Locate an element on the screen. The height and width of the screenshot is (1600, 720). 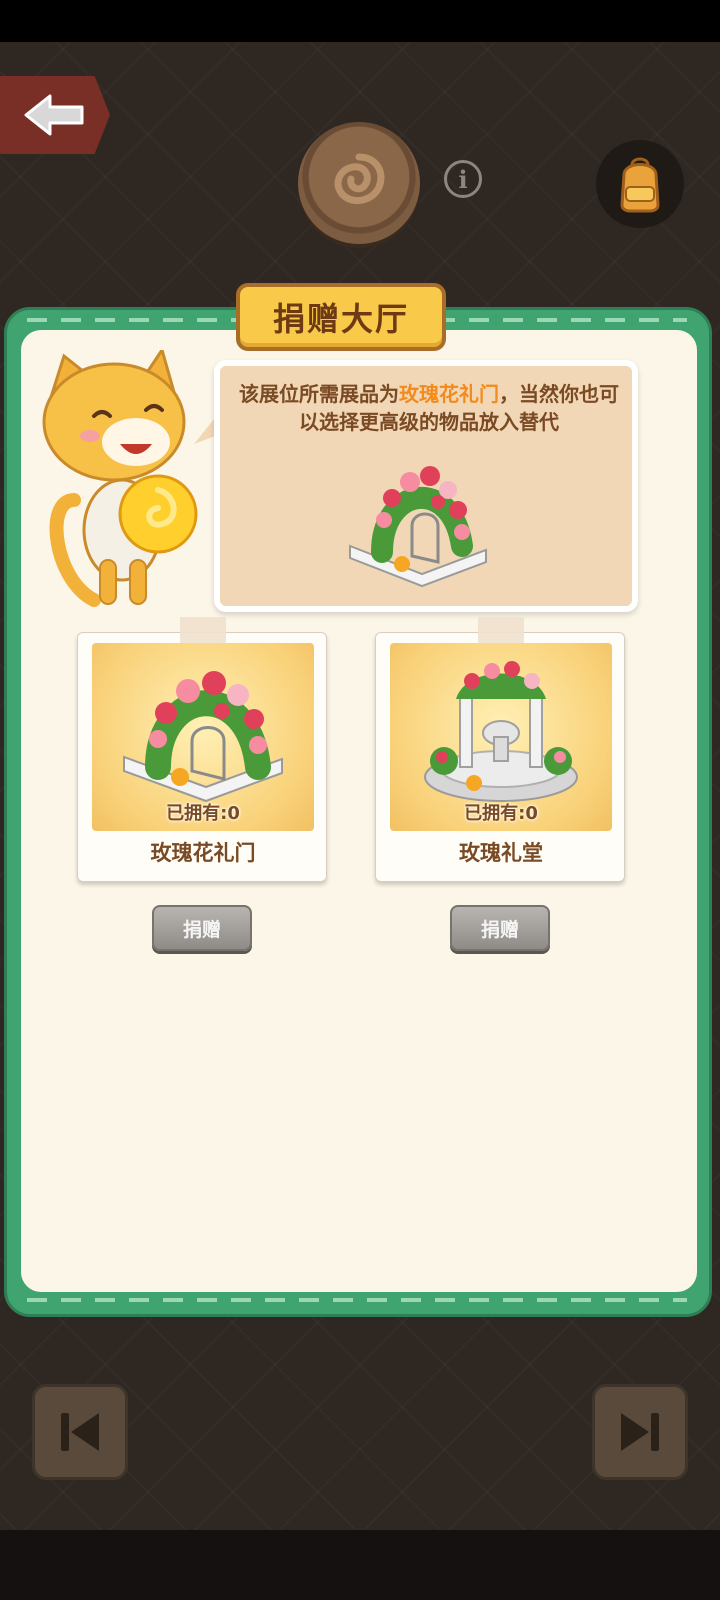
back-button is located at coordinates (55, 115).